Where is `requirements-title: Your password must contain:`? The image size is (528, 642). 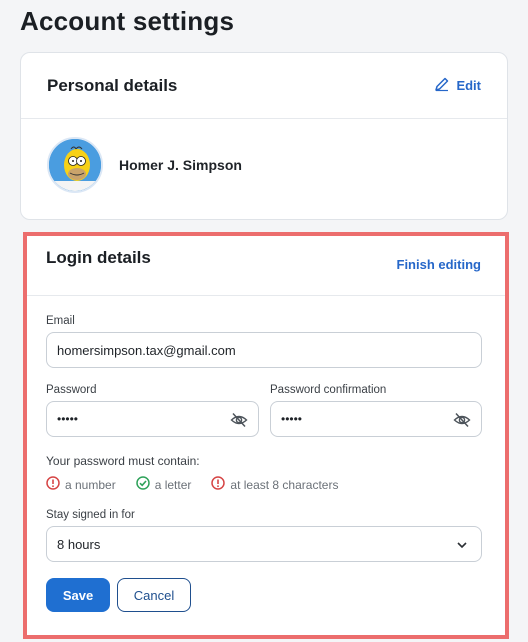 requirements-title: Your password must contain: is located at coordinates (123, 461).